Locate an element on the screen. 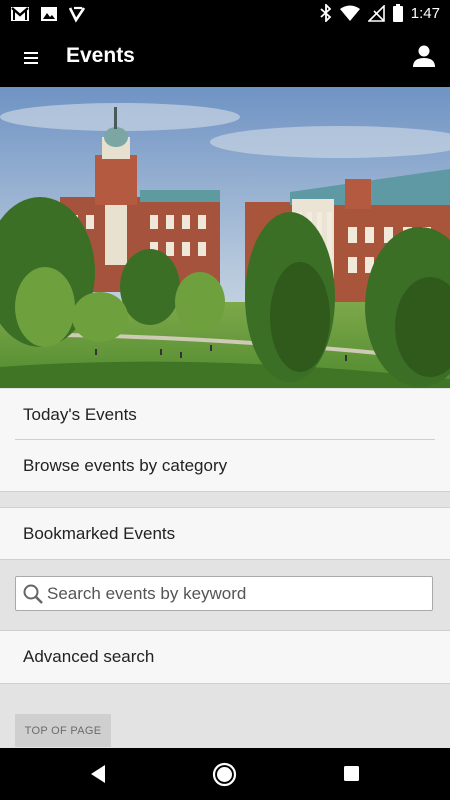 Image resolution: width=450 pixels, height=800 pixels. status-bar: 1:47 is located at coordinates (225, 14).